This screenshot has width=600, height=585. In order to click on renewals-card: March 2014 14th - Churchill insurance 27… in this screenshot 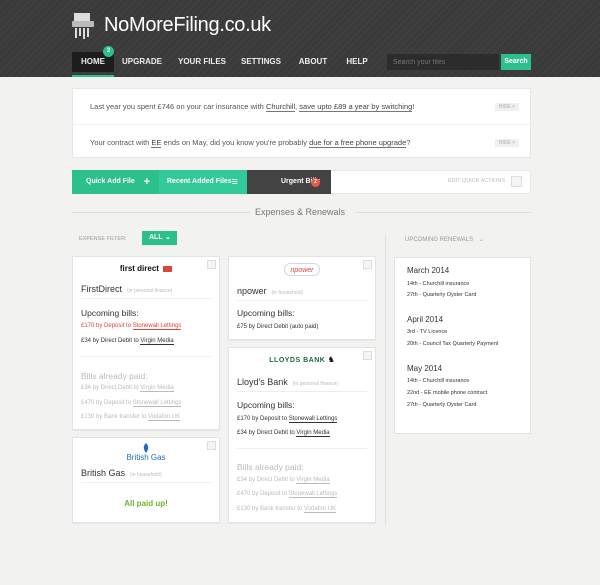, I will do `click(462, 345)`.